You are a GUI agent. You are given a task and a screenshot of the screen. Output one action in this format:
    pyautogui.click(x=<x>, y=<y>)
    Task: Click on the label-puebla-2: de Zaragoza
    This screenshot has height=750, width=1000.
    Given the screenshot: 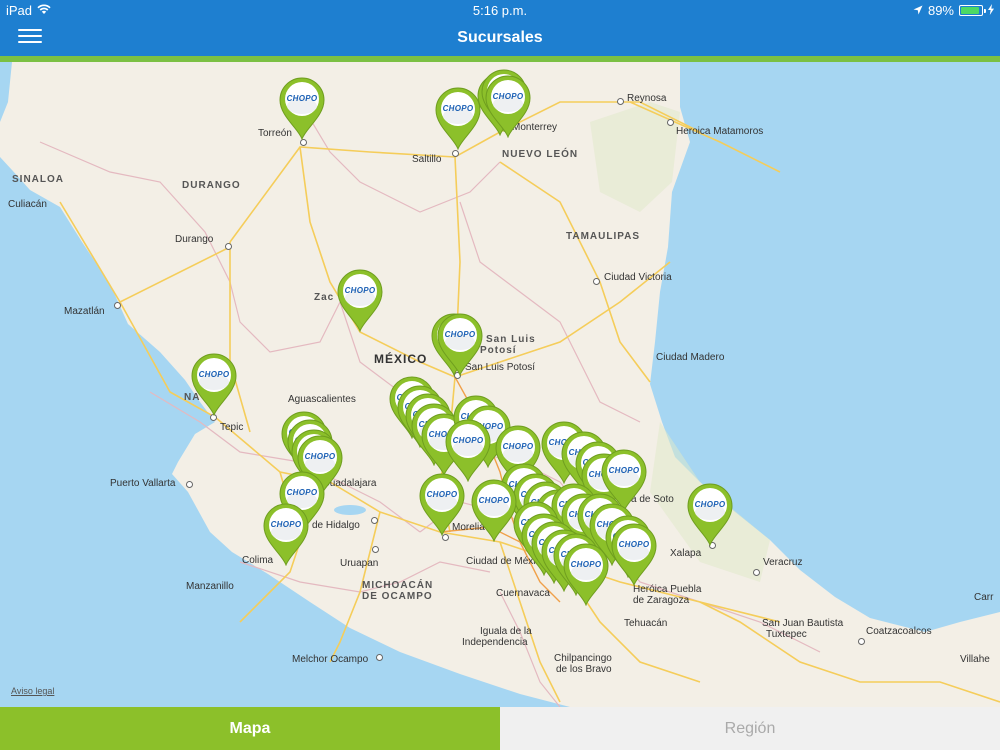 What is the action you would take?
    pyautogui.click(x=661, y=600)
    